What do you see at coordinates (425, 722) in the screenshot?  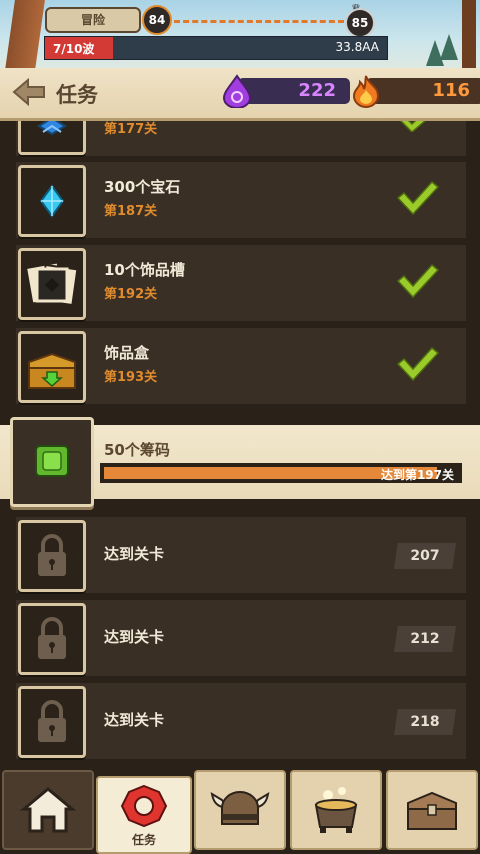 I see `required-level-chip: 218` at bounding box center [425, 722].